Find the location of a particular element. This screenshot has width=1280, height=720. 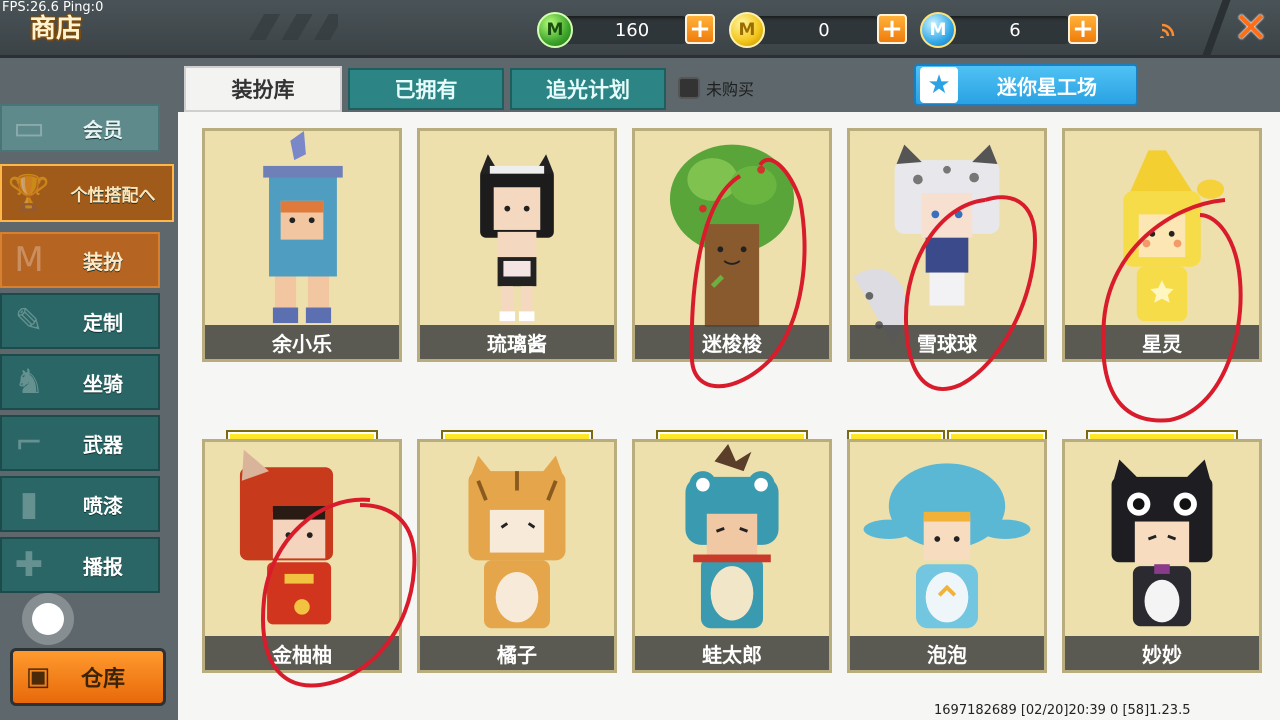

gem-icon: M is located at coordinates (555, 30).